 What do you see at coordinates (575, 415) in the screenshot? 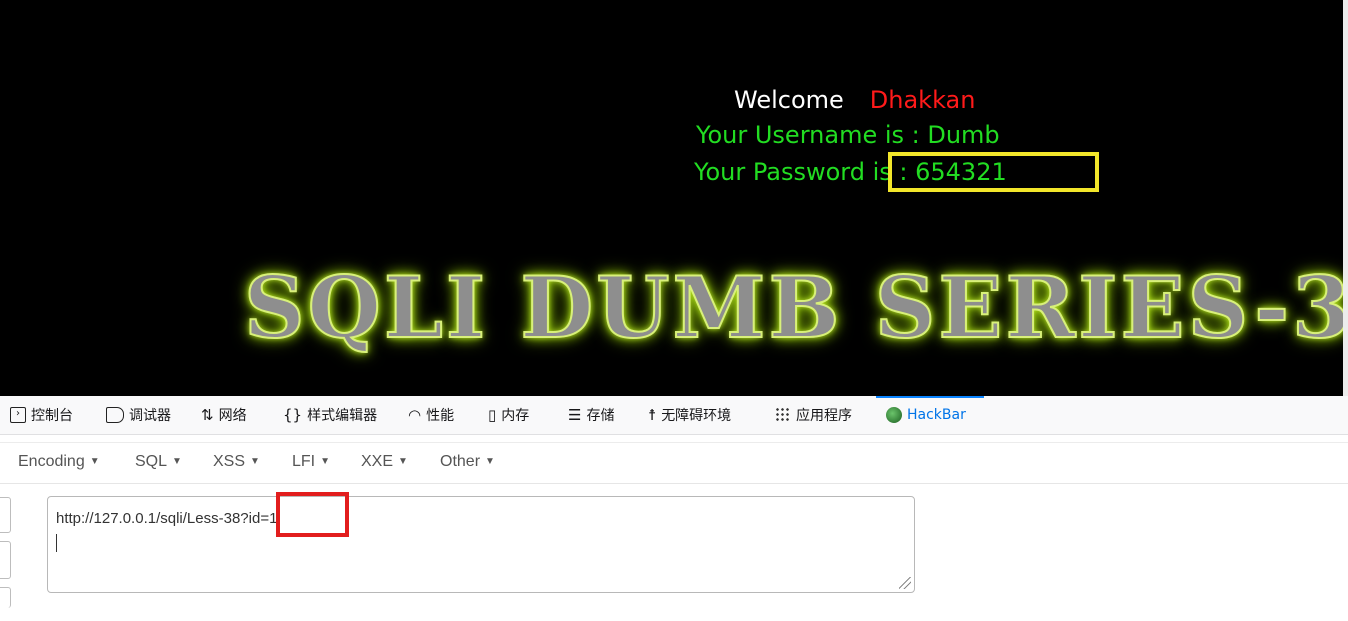
I see `storage-icon: ☰` at bounding box center [575, 415].